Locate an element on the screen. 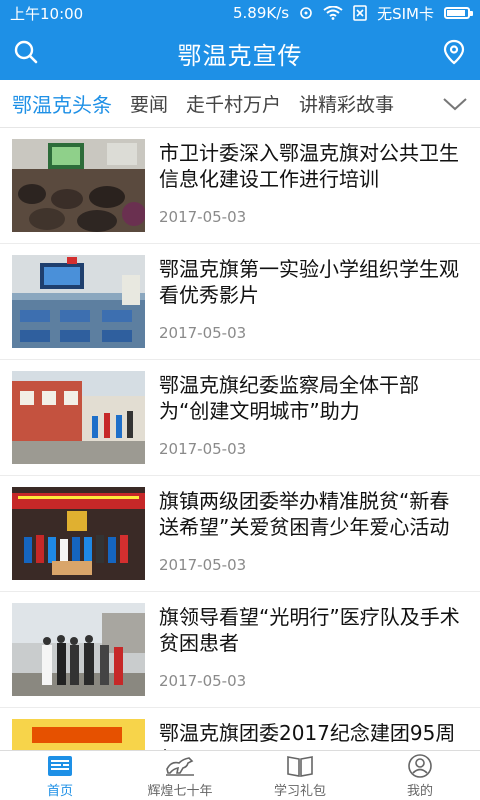  no-sim-icon is located at coordinates (360, 13).